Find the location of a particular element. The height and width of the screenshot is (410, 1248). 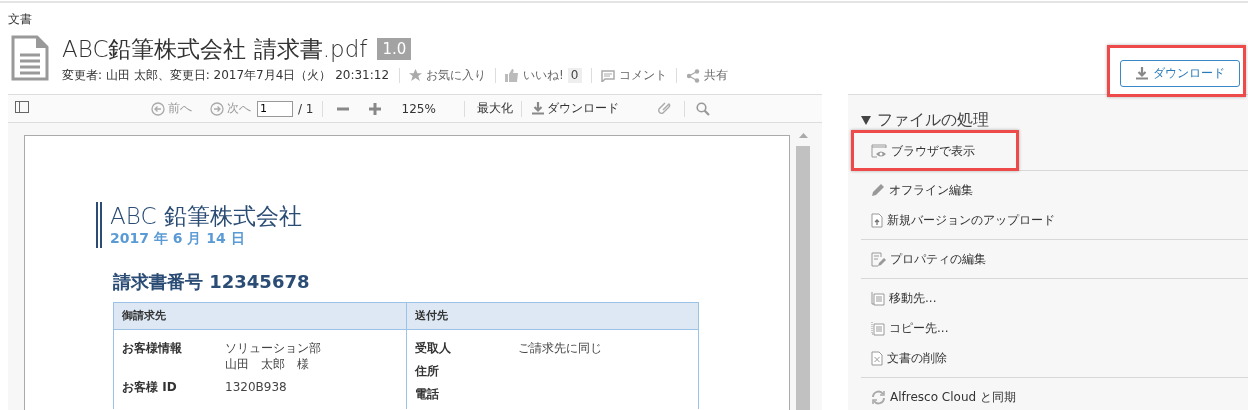

version-badge: 1.0 is located at coordinates (394, 49).